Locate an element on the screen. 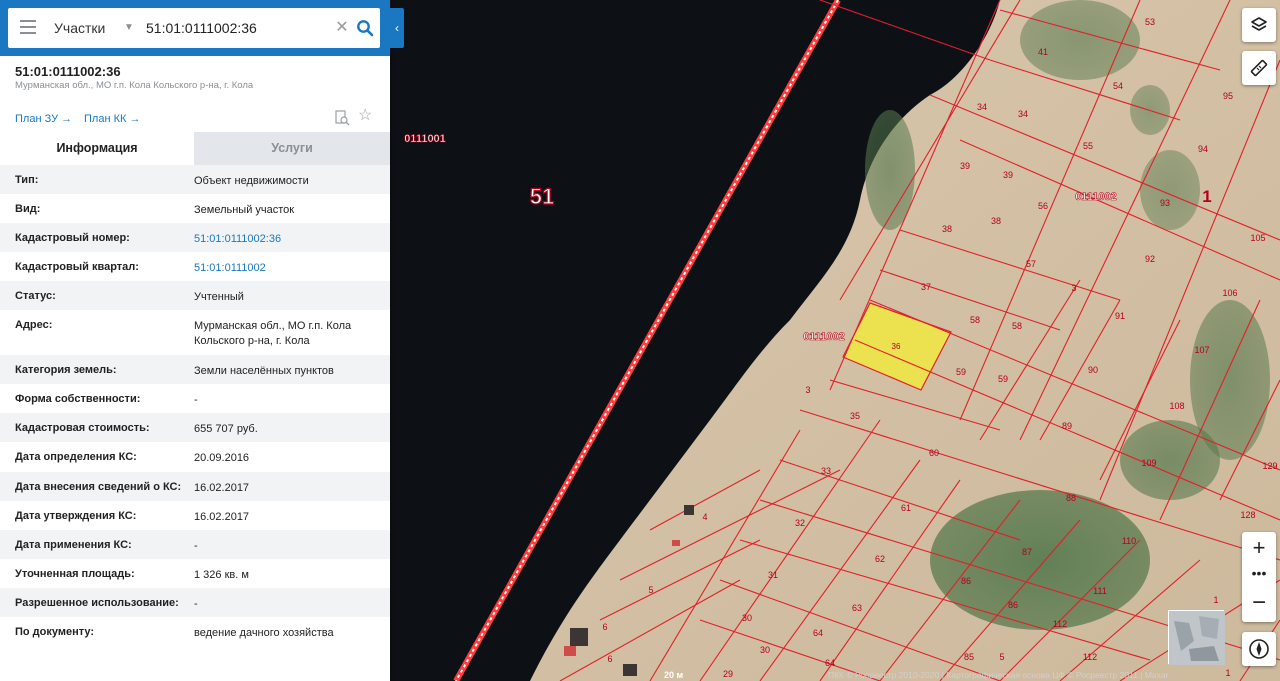 The height and width of the screenshot is (681, 1280). parcel-number-label: 4 is located at coordinates (704, 517).